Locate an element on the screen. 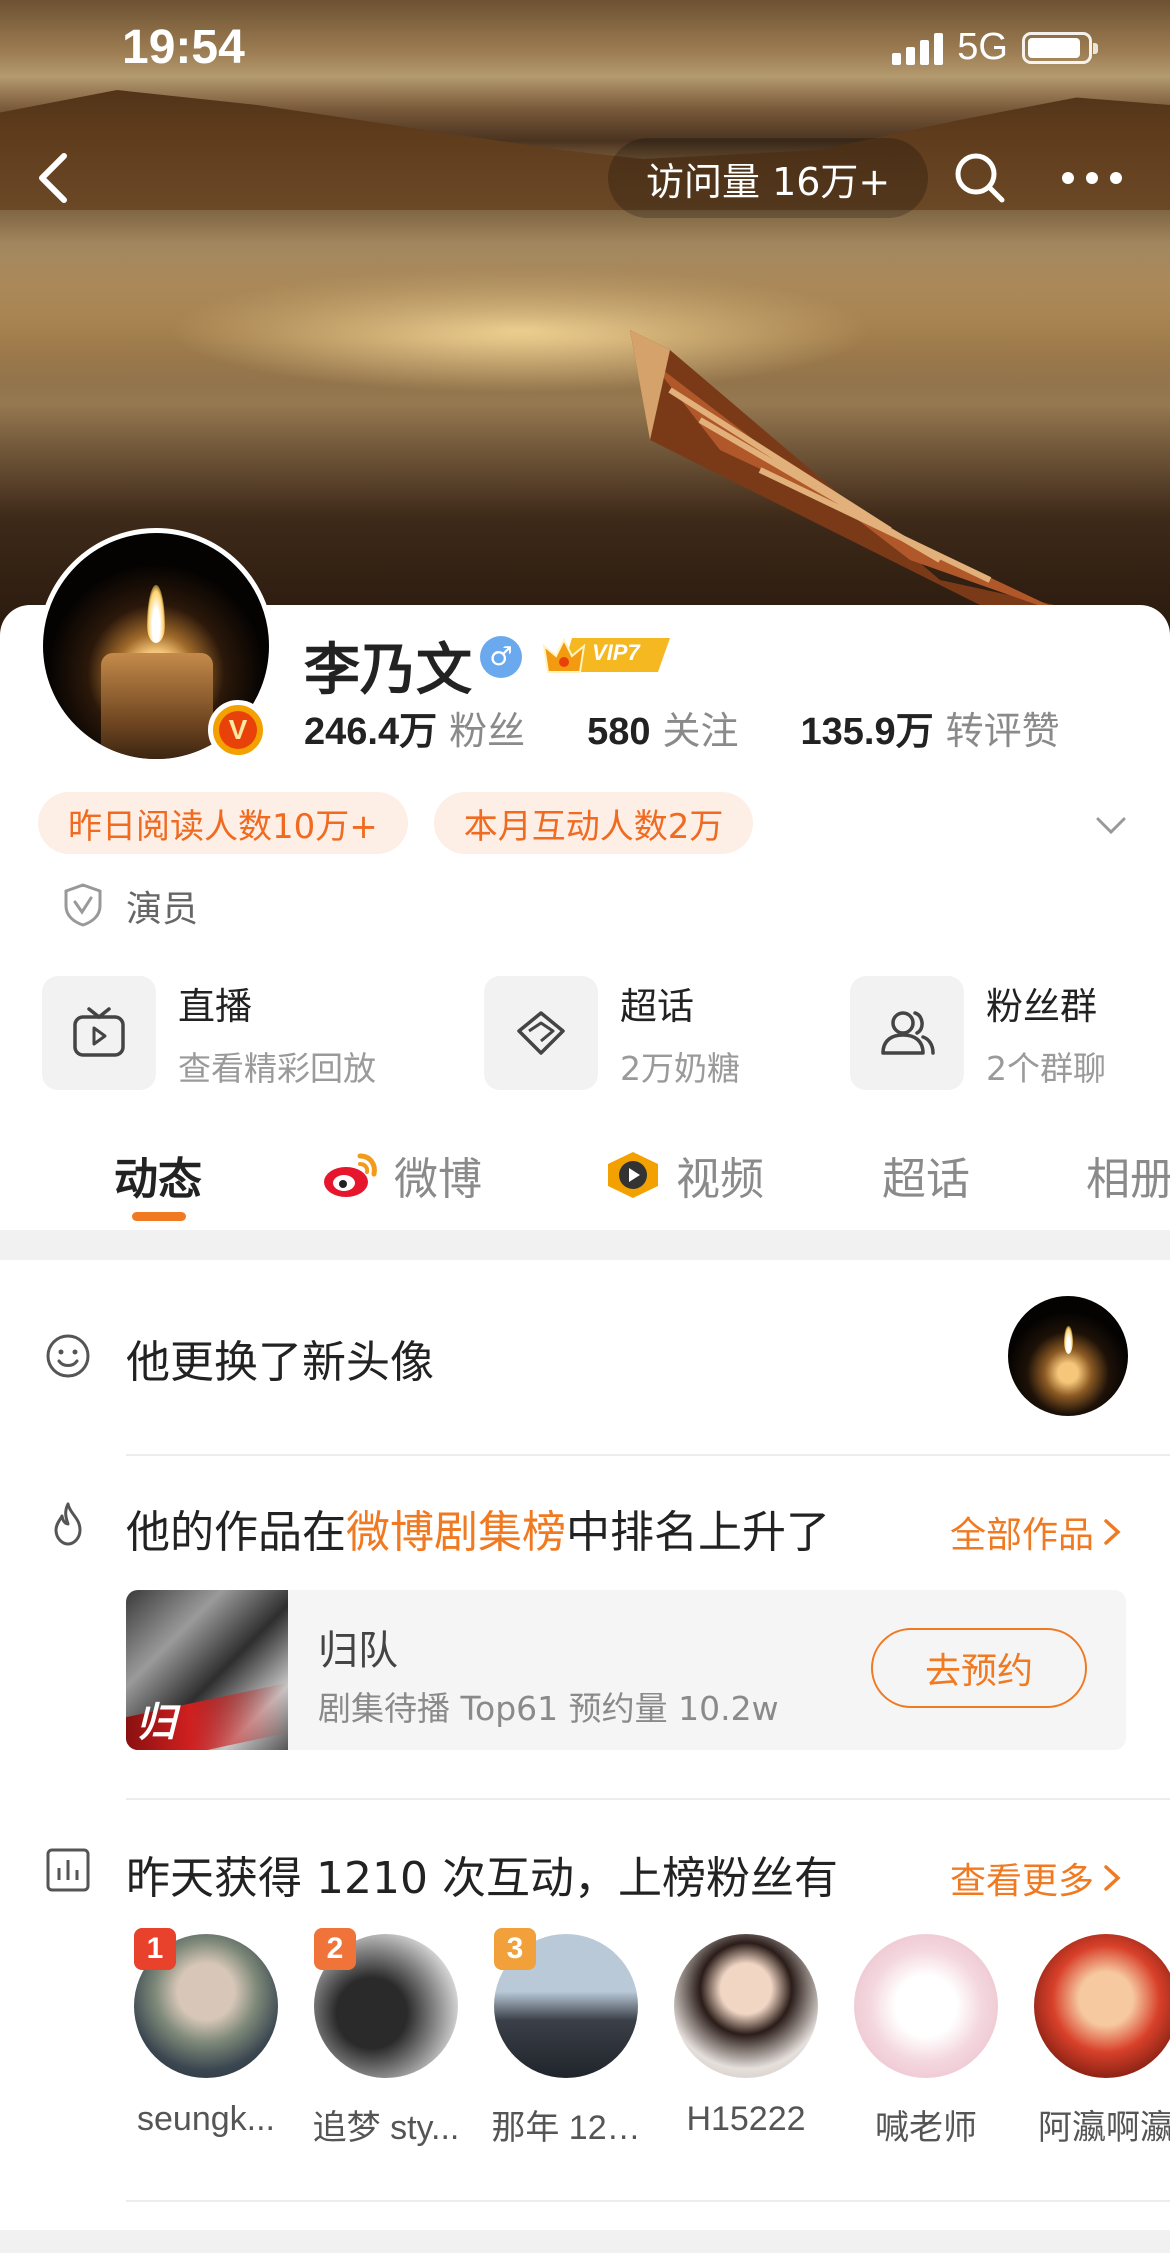 The height and width of the screenshot is (2253, 1170). back-button is located at coordinates (60, 178).